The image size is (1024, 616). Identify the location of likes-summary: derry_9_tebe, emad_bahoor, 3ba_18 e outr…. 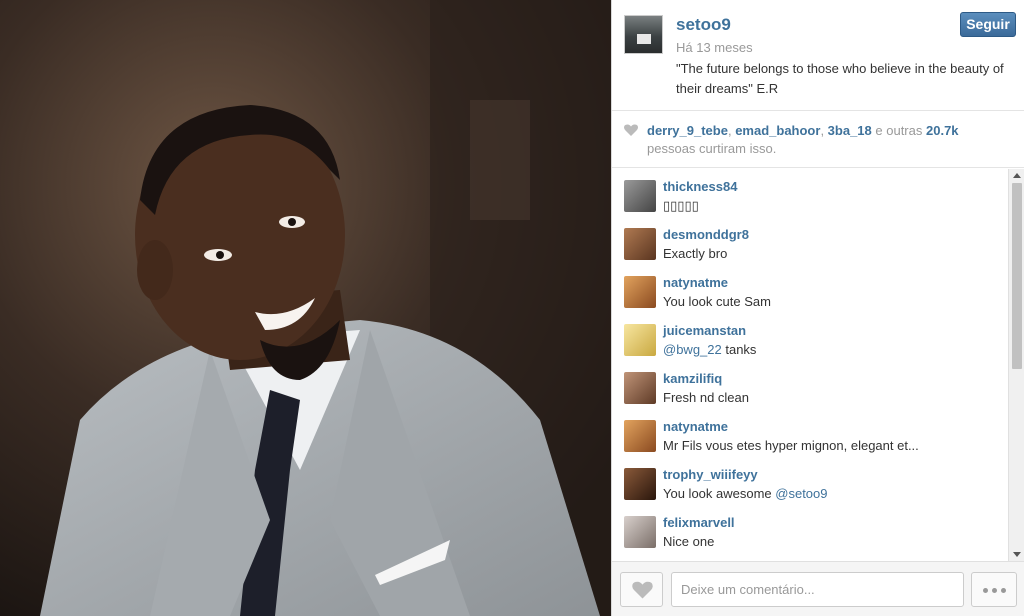
(803, 139).